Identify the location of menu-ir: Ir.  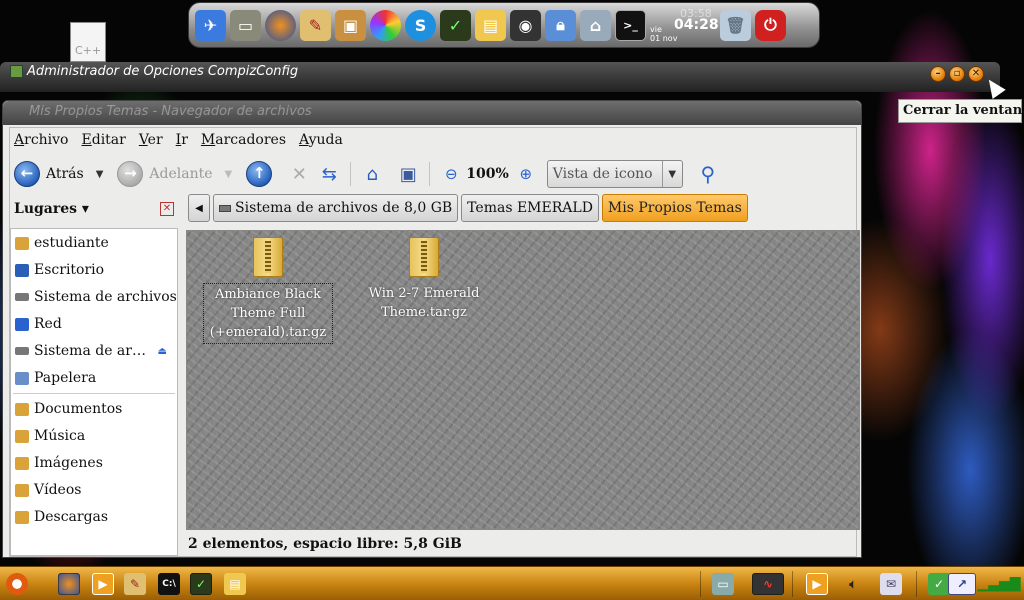
(182, 143).